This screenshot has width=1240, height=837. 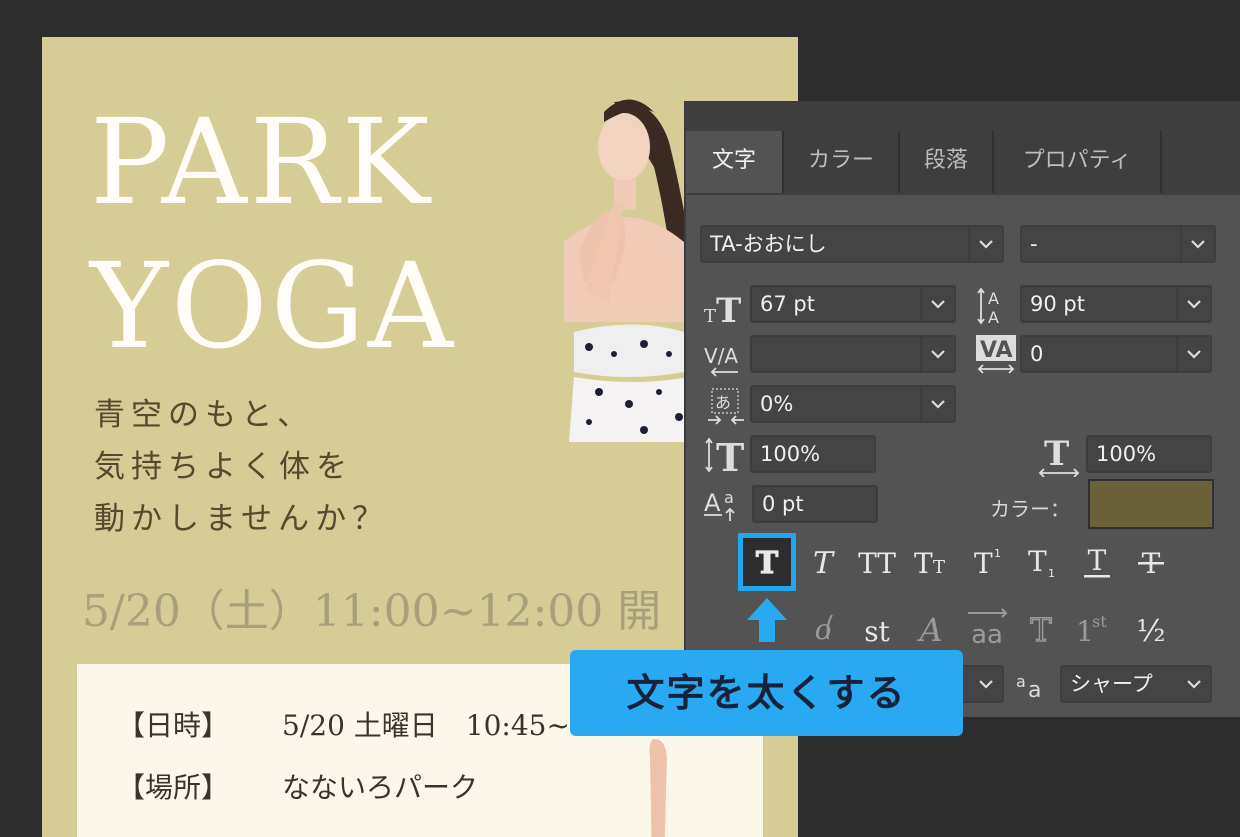 I want to click on tagline-line-1: 青空のもと、, so click(x=204, y=415).